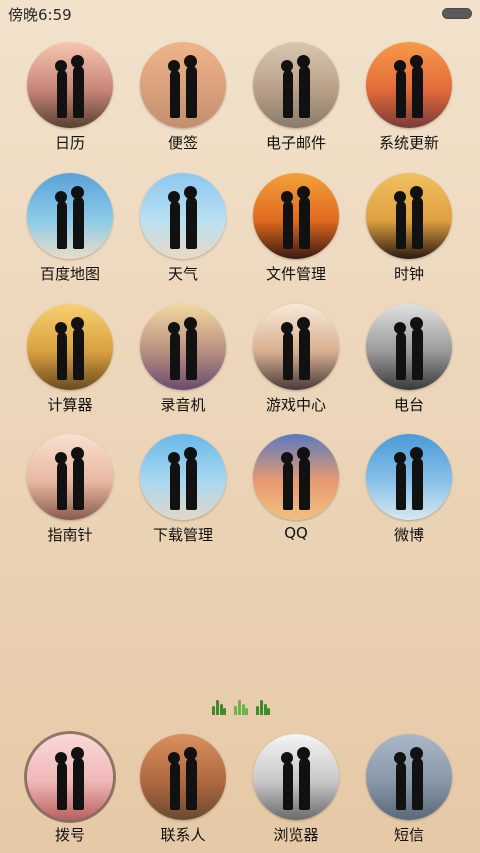  Describe the element at coordinates (296, 533) in the screenshot. I see `app-label: QQ` at that location.